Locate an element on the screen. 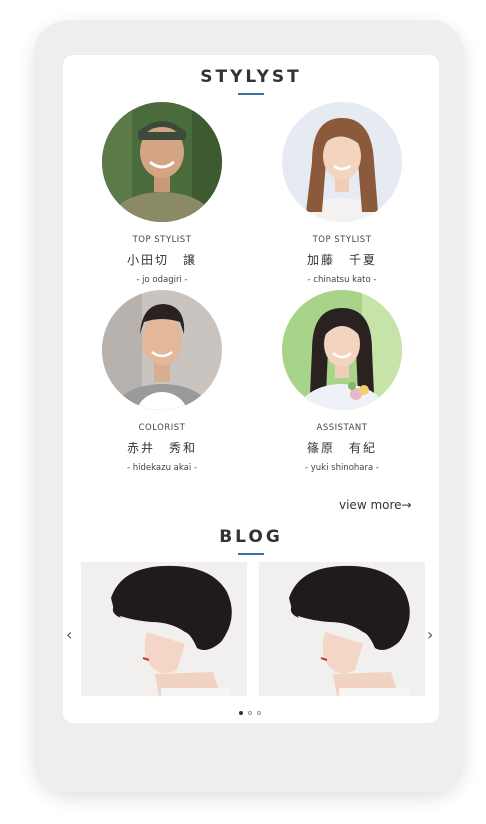 This screenshot has height=824, width=486. stylist-name-1: 小田切 譲 is located at coordinates (161, 260).